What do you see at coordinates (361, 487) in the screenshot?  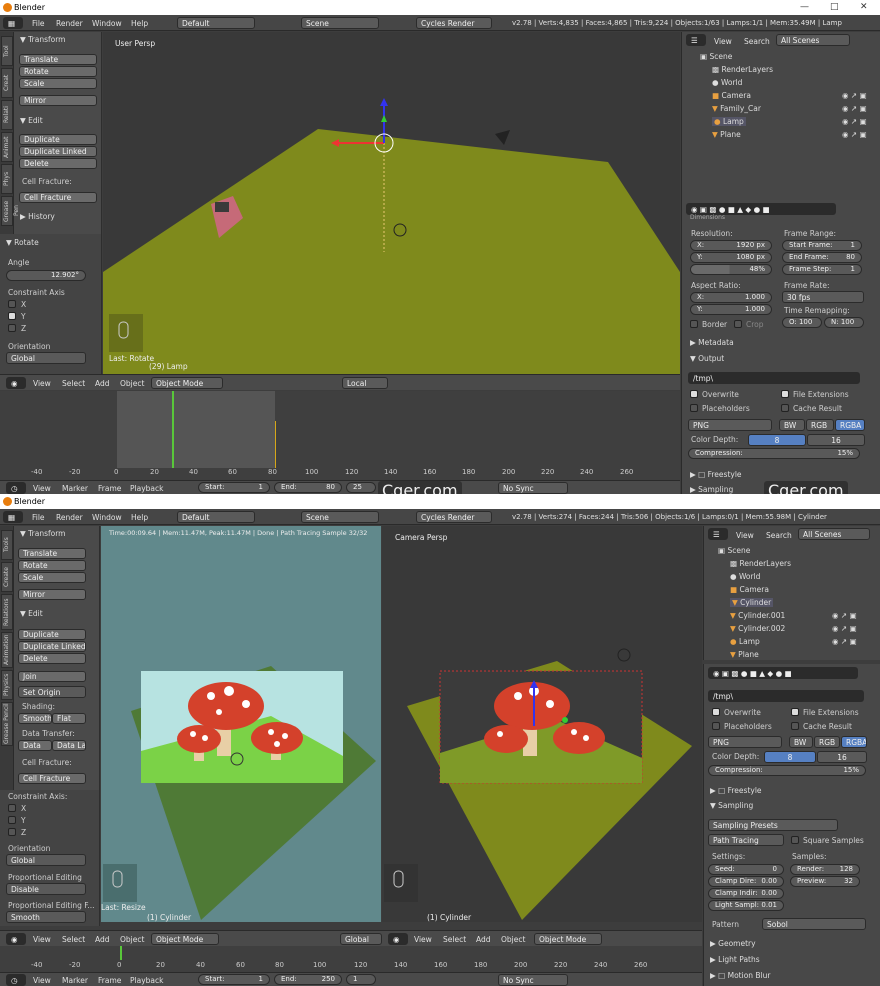 I see `current-frame-field: 25` at bounding box center [361, 487].